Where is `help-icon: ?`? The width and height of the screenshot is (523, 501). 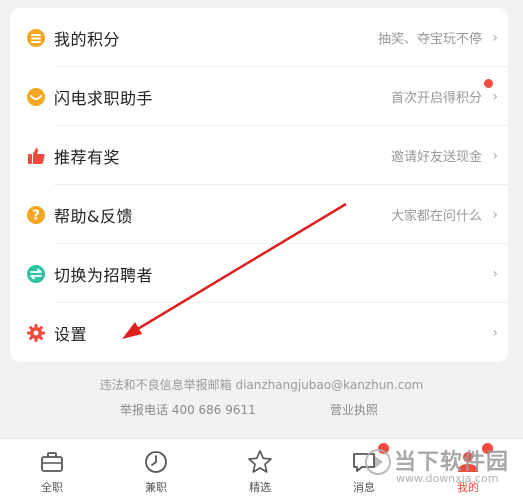
help-icon: ? is located at coordinates (36, 214).